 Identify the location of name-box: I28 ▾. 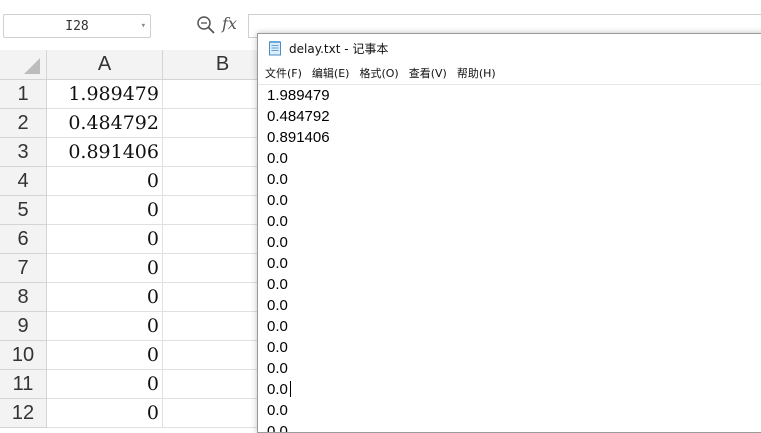
(77, 26).